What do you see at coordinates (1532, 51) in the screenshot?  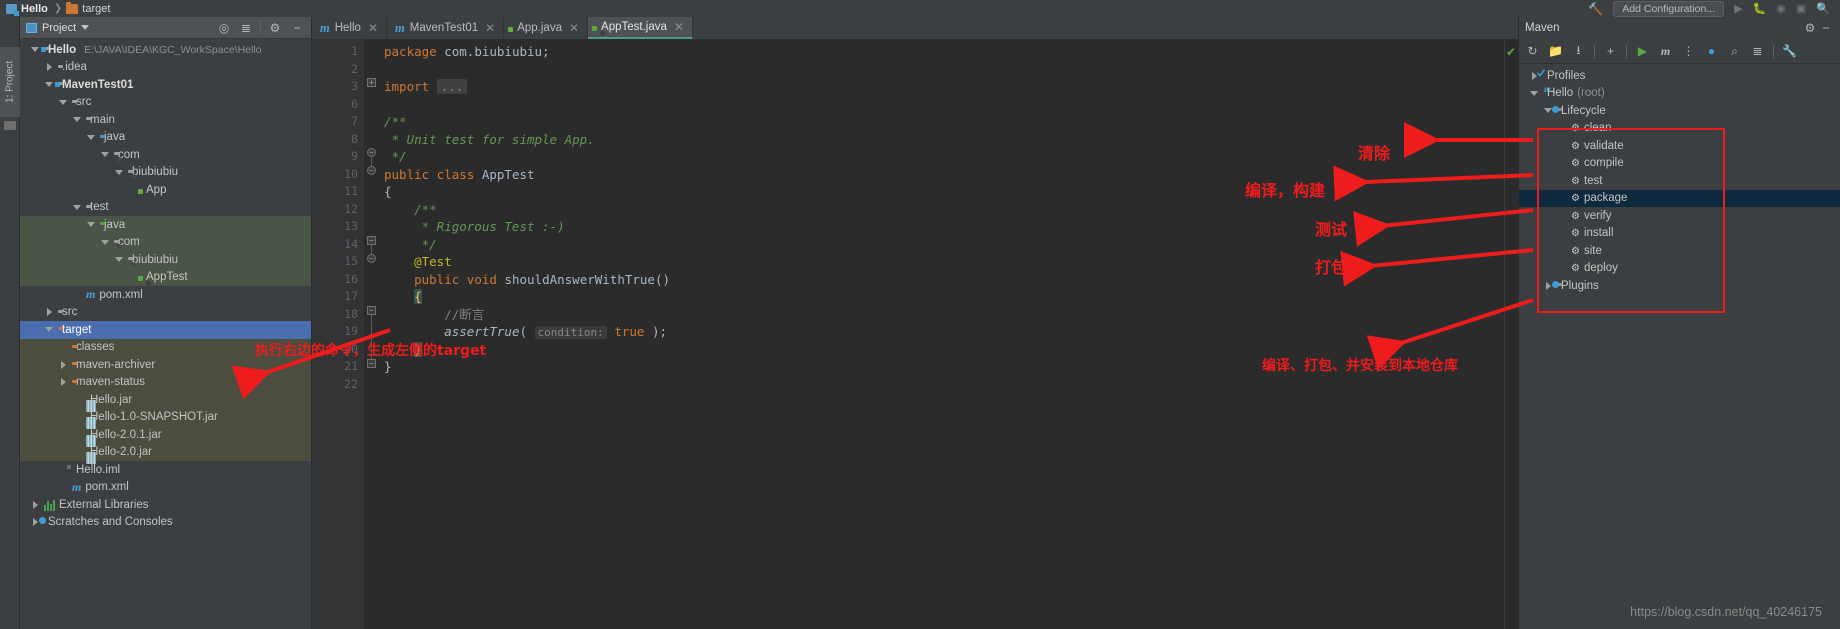 I see `refresh-icon: ↻` at bounding box center [1532, 51].